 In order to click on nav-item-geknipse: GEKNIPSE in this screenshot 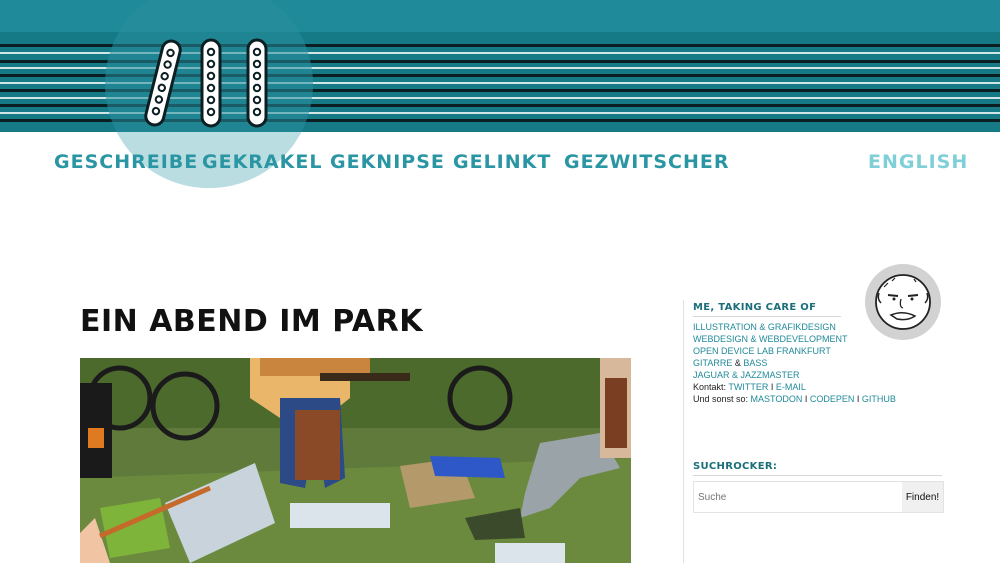, I will do `click(387, 162)`.